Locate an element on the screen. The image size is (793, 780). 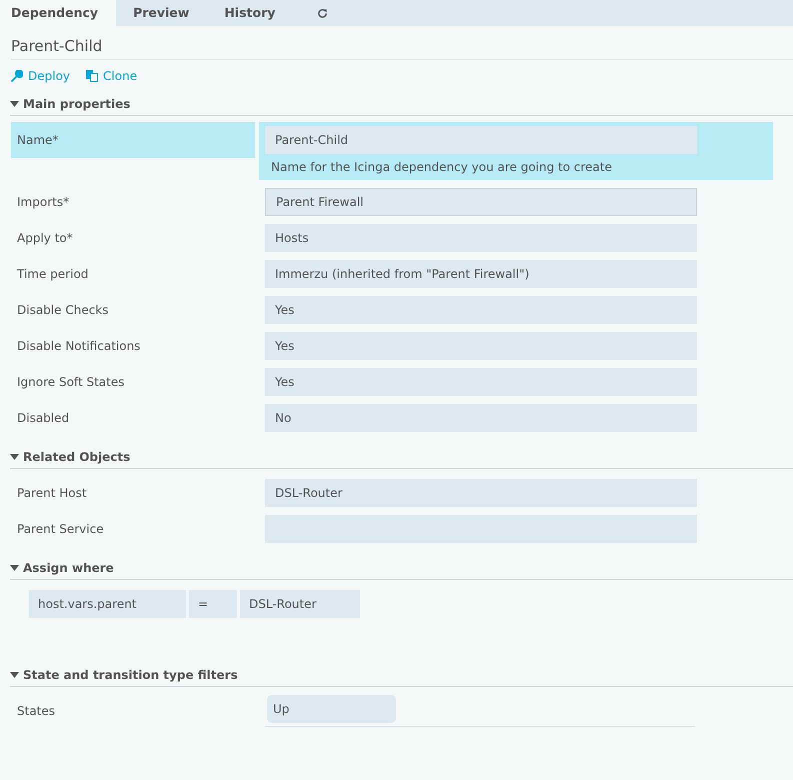
section-title: Assign where is located at coordinates (68, 568).